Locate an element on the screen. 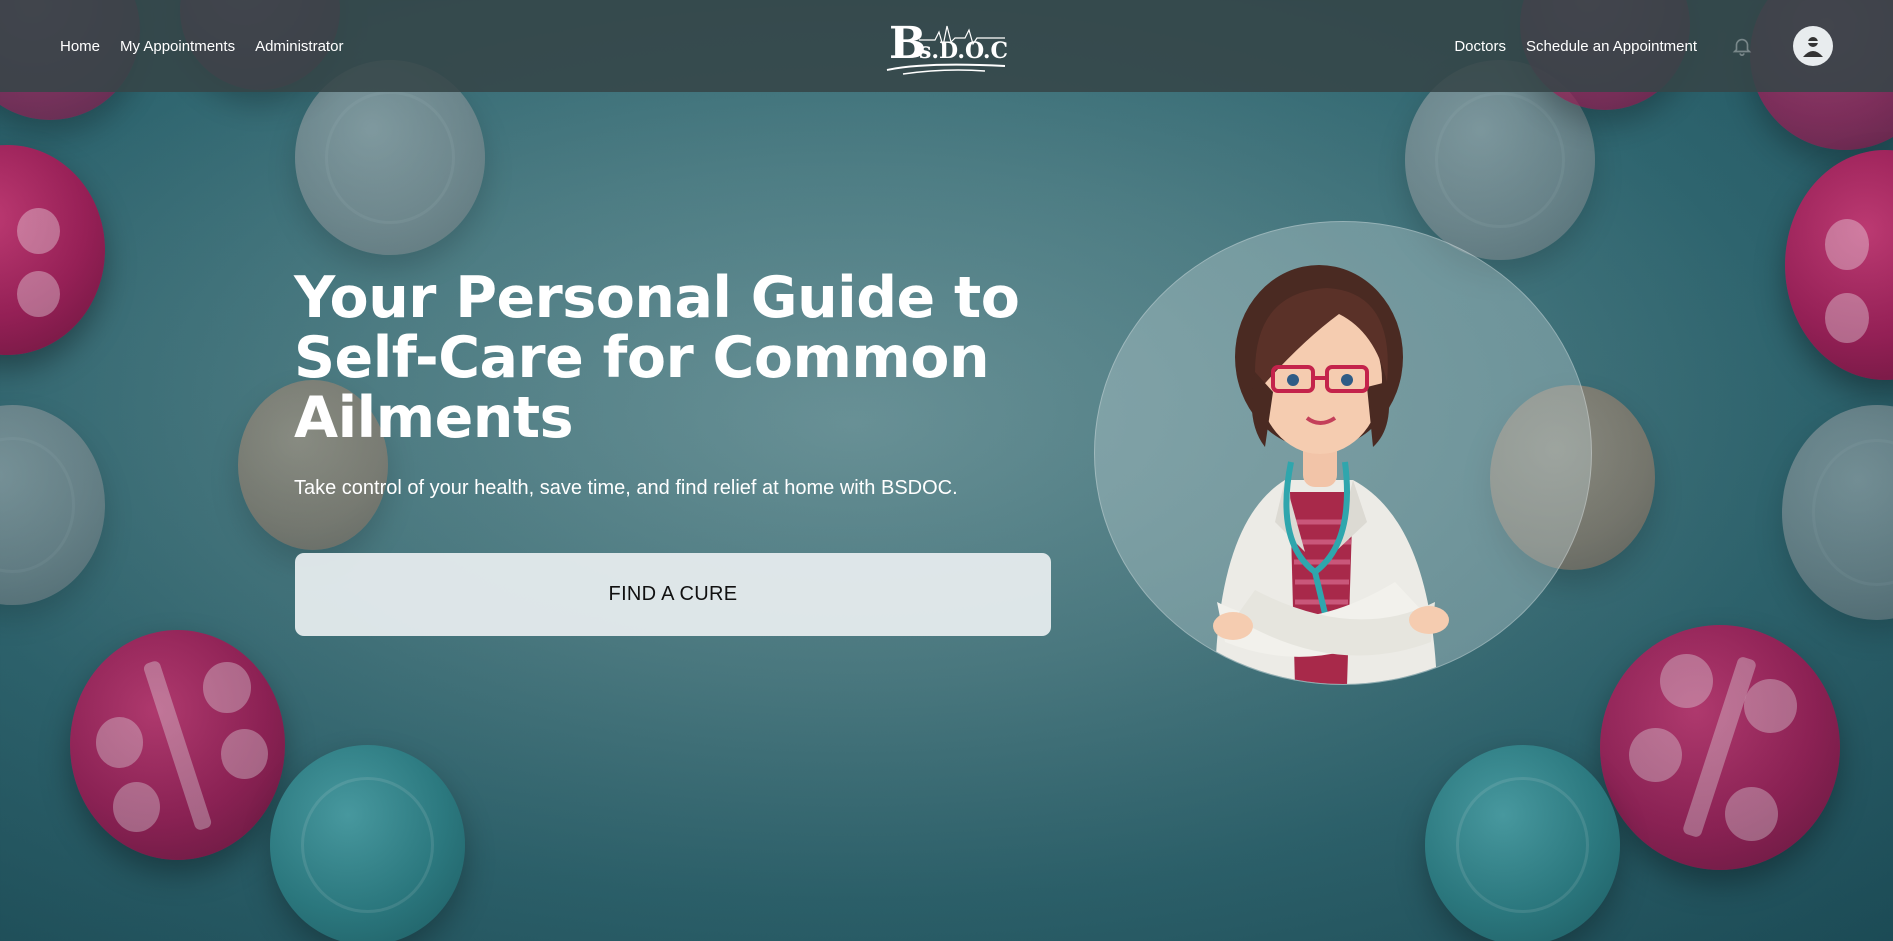  bsdoc-logo: B s.D.O.C is located at coordinates (947, 48).